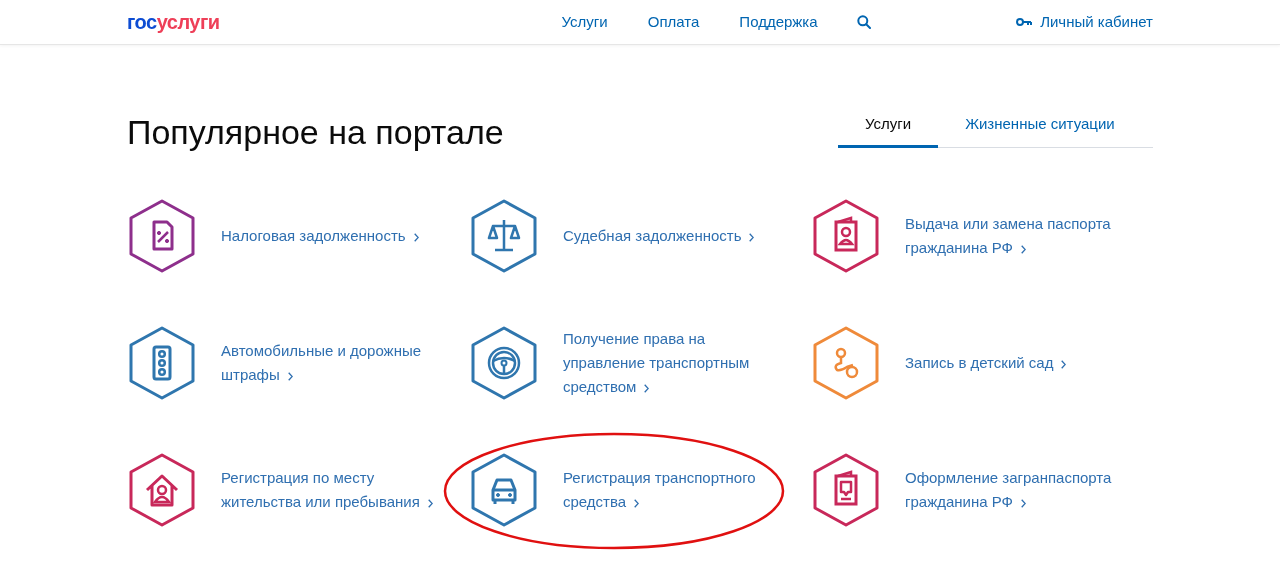 Image resolution: width=1280 pixels, height=566 pixels. What do you see at coordinates (1008, 490) in the screenshot?
I see `service-link: Оформление загранпаспорта гражданина РФ` at bounding box center [1008, 490].